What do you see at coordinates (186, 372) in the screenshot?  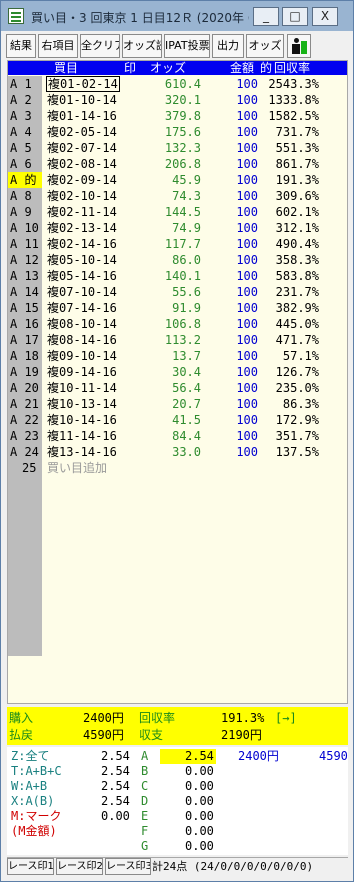 I see `bet-odds: 30.4` at bounding box center [186, 372].